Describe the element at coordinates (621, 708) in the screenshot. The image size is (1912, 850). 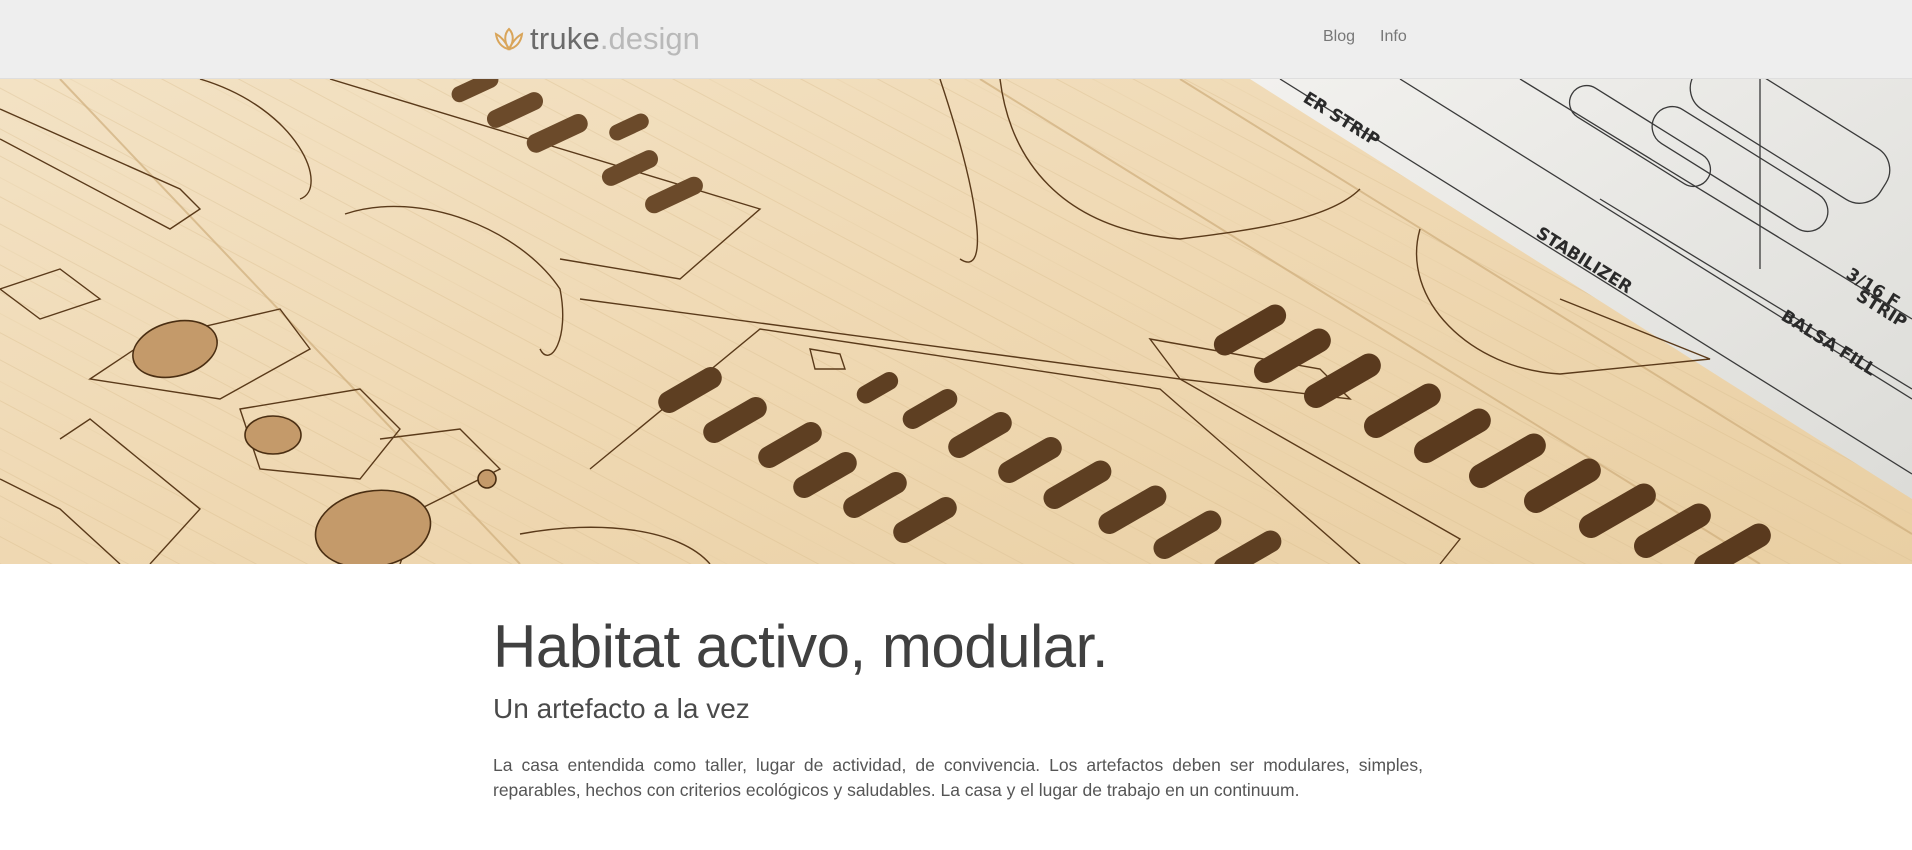
I see `page-subheadline: Un artefacto a la vez` at that location.